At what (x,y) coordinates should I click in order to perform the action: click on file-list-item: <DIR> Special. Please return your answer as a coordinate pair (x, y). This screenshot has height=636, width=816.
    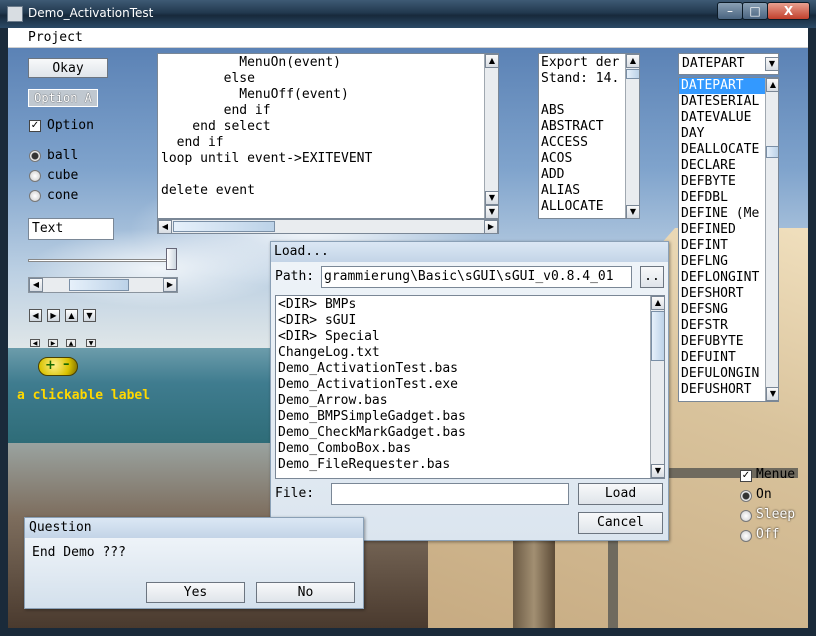
    Looking at the image, I should click on (372, 337).